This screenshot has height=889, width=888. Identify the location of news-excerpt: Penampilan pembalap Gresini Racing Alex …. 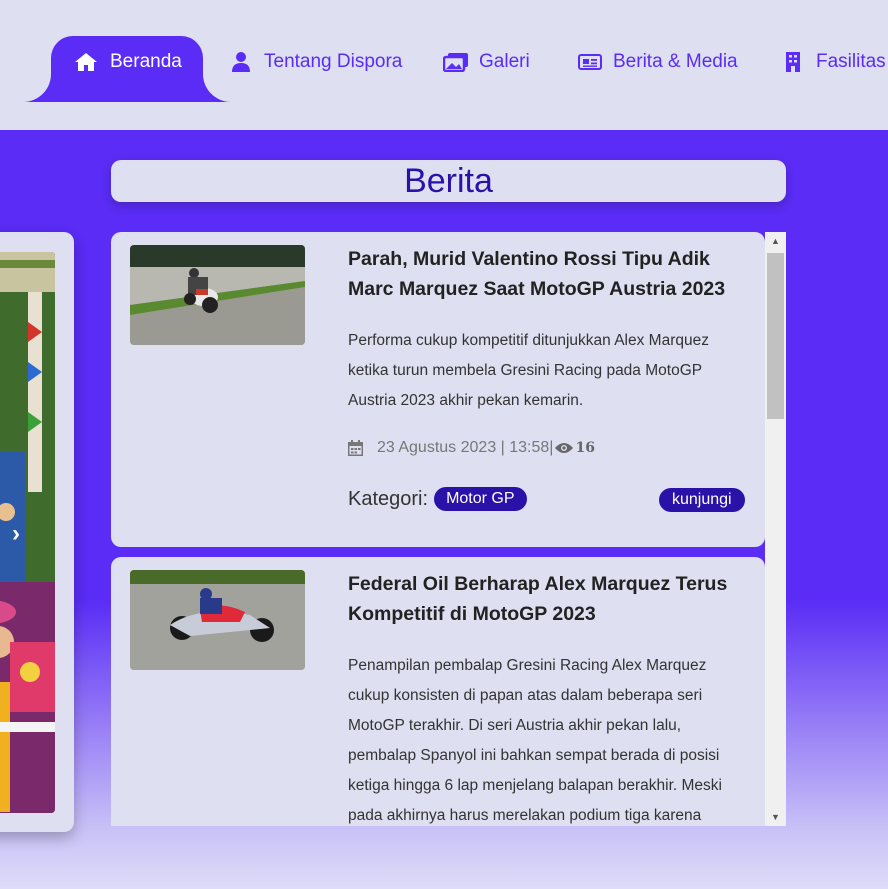
(535, 740).